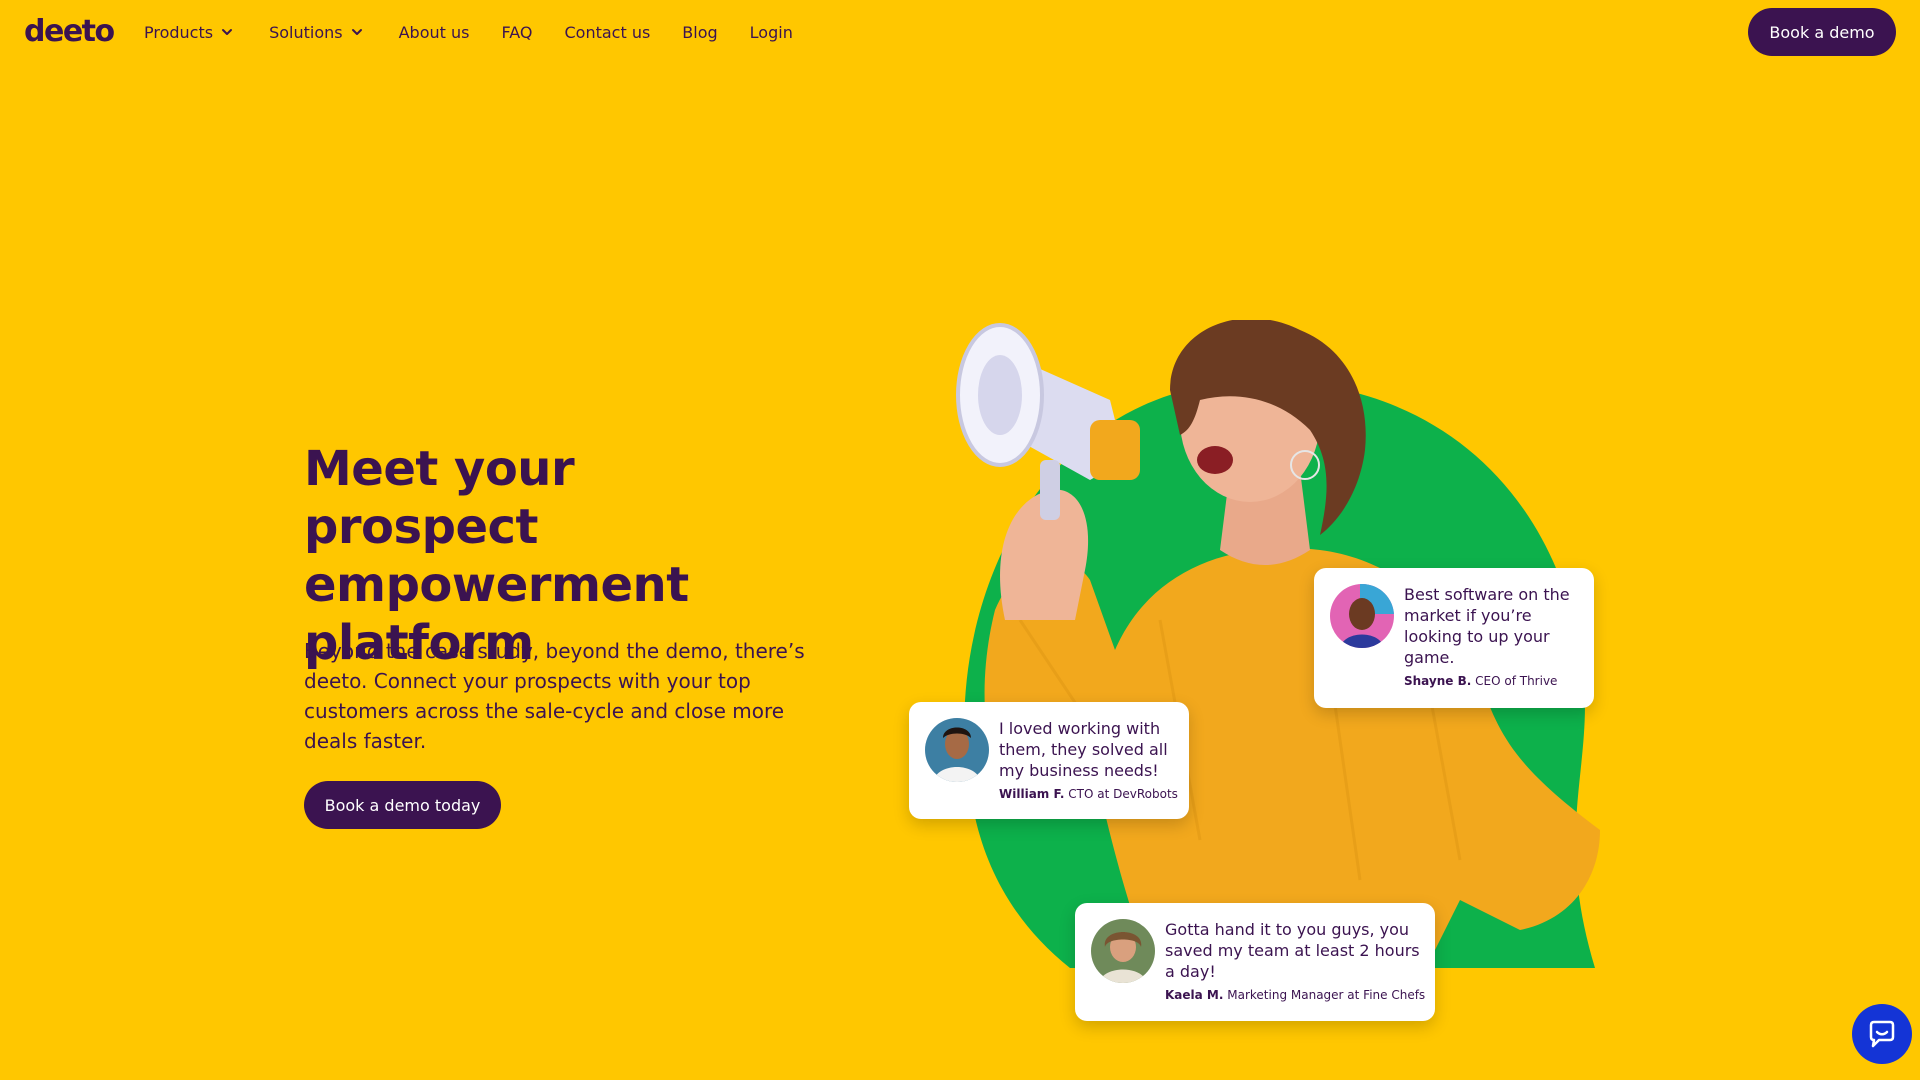 The width and height of the screenshot is (1920, 1080). What do you see at coordinates (1326, 995) in the screenshot?
I see `author-role: Marketing Manager at Fine Chefs` at bounding box center [1326, 995].